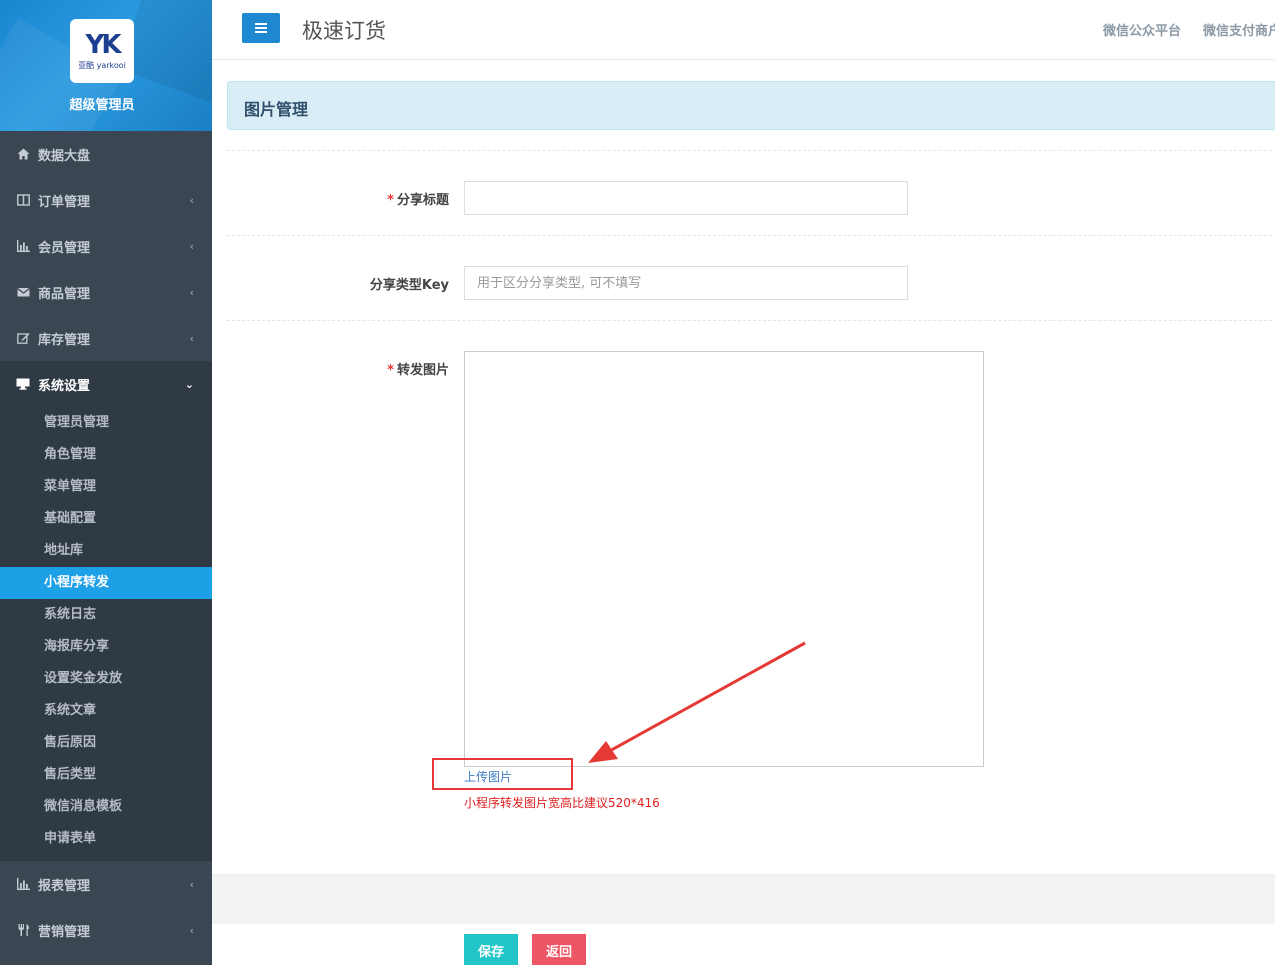 Image resolution: width=1275 pixels, height=965 pixels. Describe the element at coordinates (106, 200) in the screenshot. I see `sidebar-item-orders: 订单管理 ‹` at that location.